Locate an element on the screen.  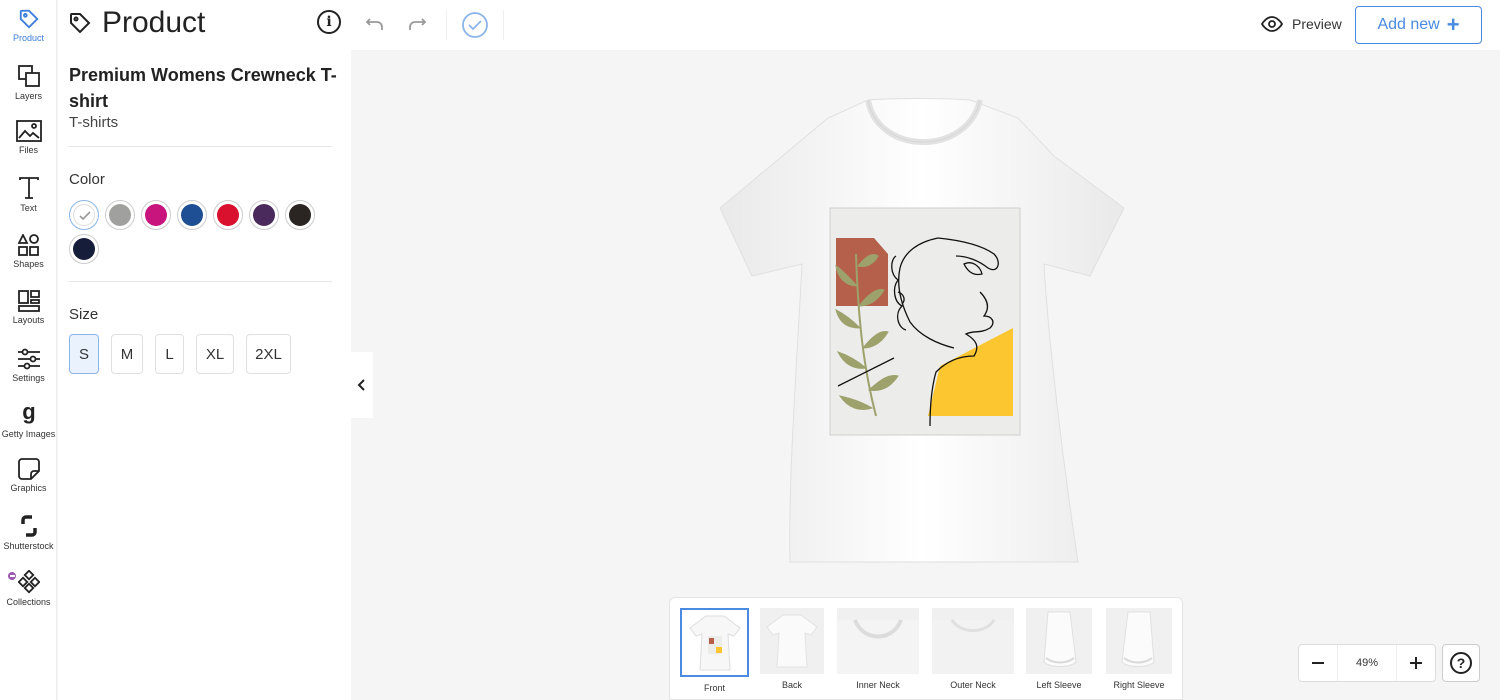
view-label: Right Sleeve is located at coordinates (1139, 685).